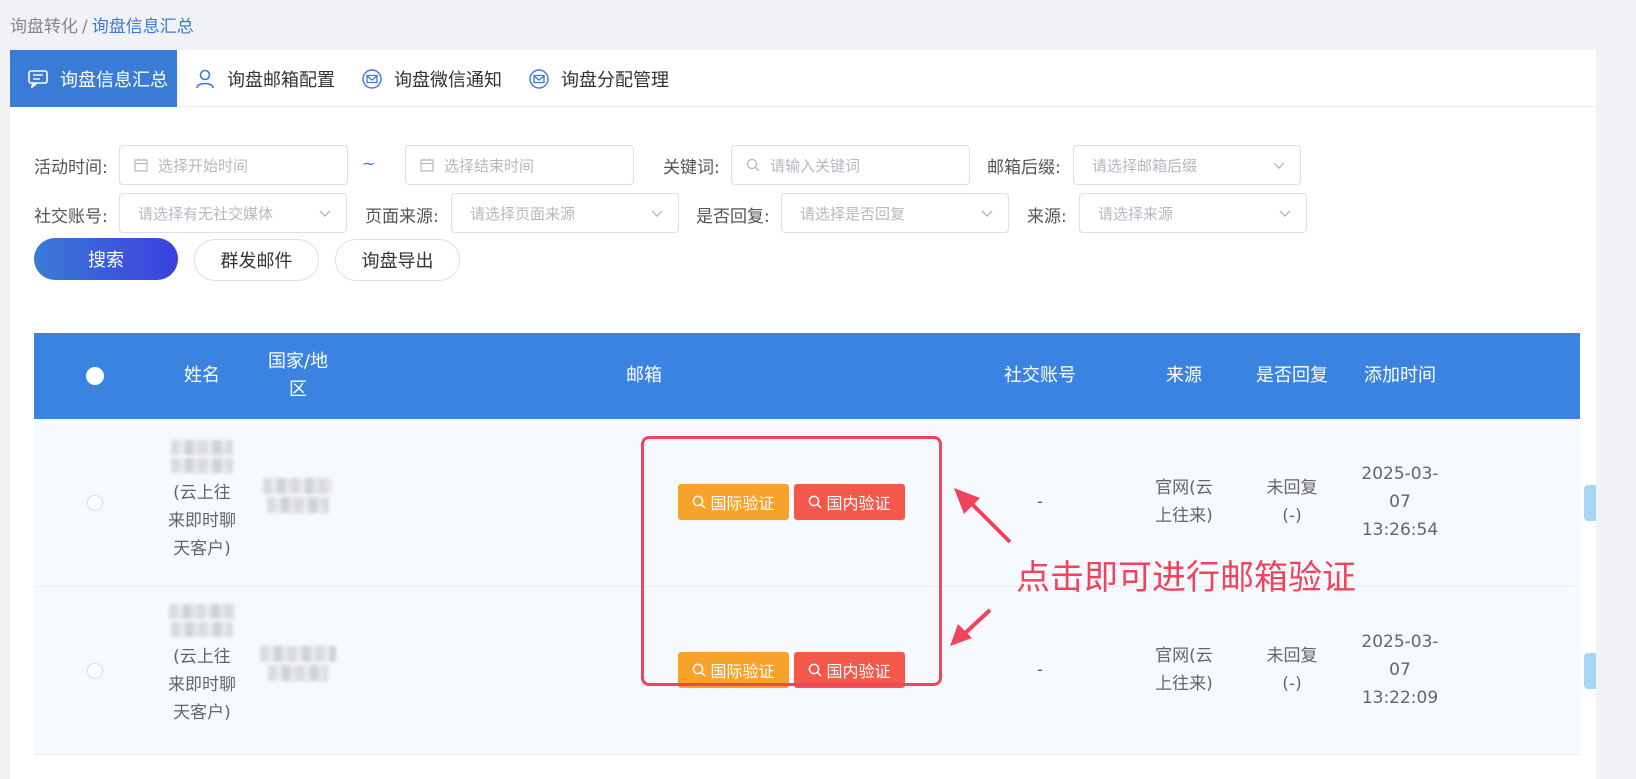  Describe the element at coordinates (256, 260) in the screenshot. I see `bulk-mail-button: 群发邮件` at that location.